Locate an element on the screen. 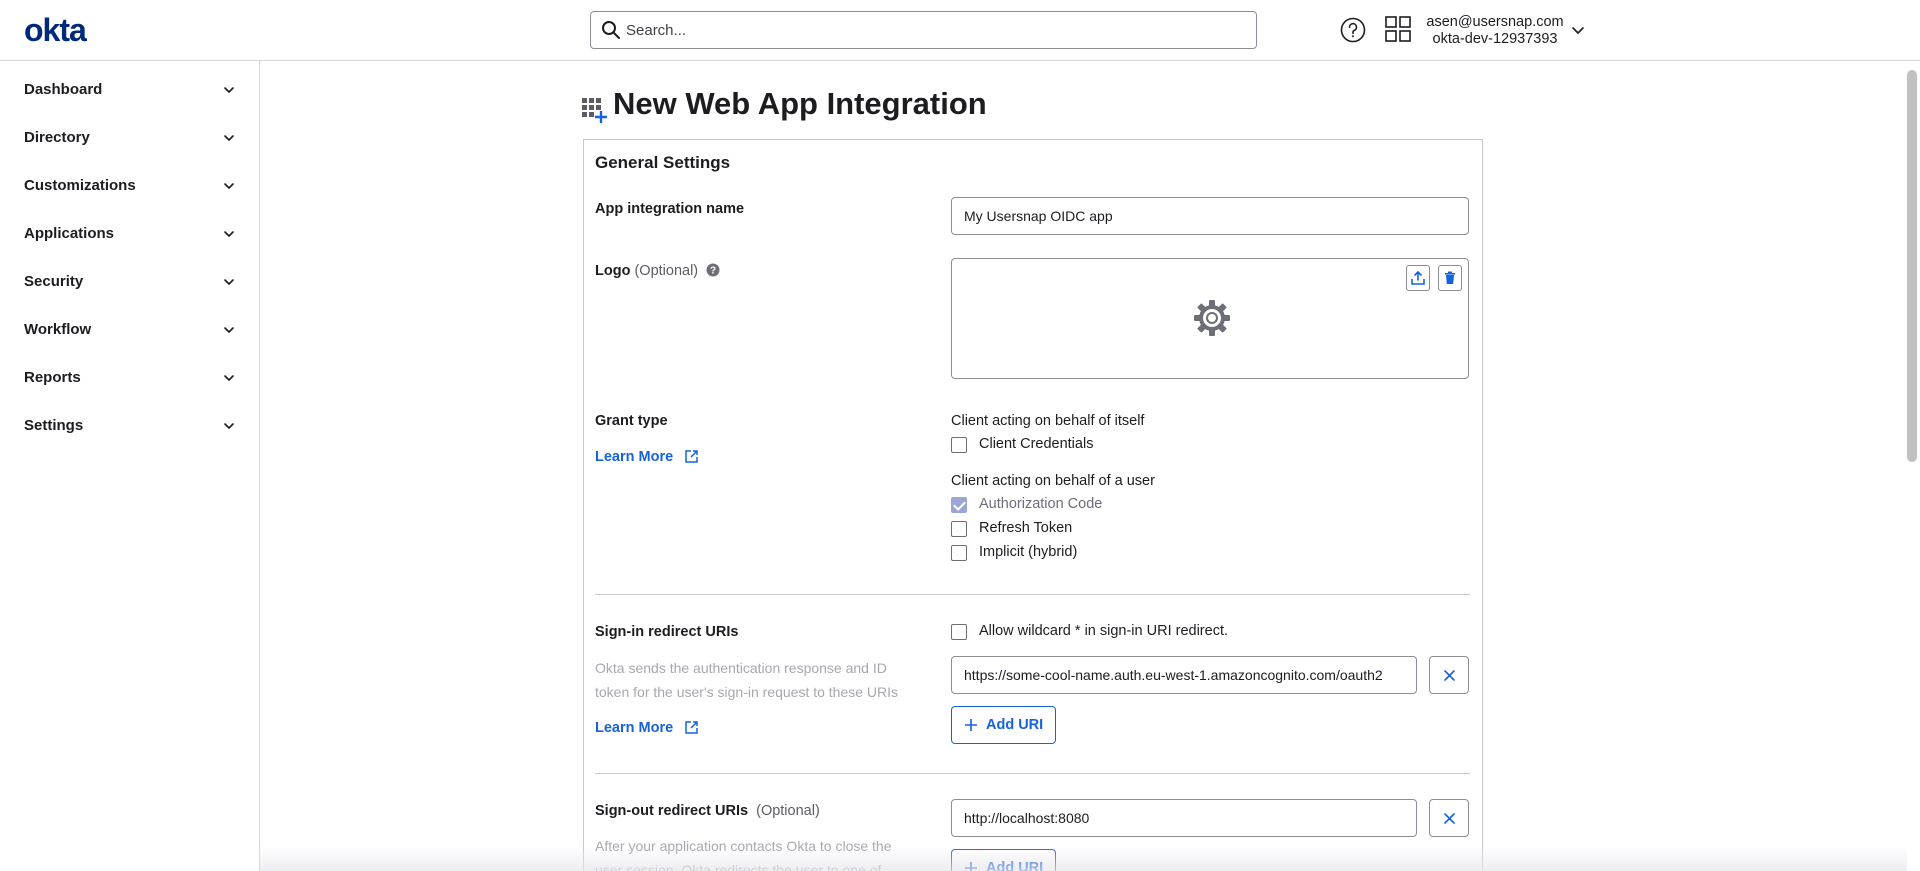 The image size is (1920, 871). signout-redirect-label: Sign-out redirect URIs (Optional) is located at coordinates (707, 811).